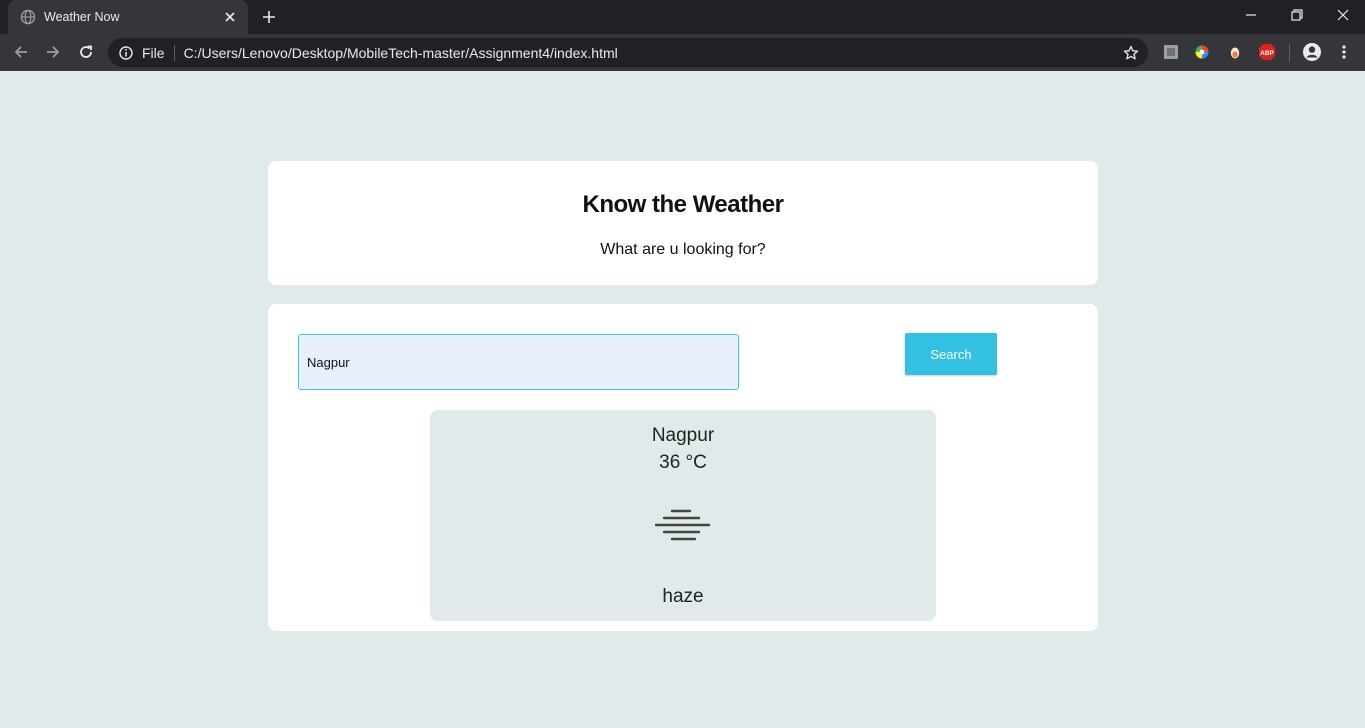  I want to click on tab-title: Weather Now, so click(82, 17).